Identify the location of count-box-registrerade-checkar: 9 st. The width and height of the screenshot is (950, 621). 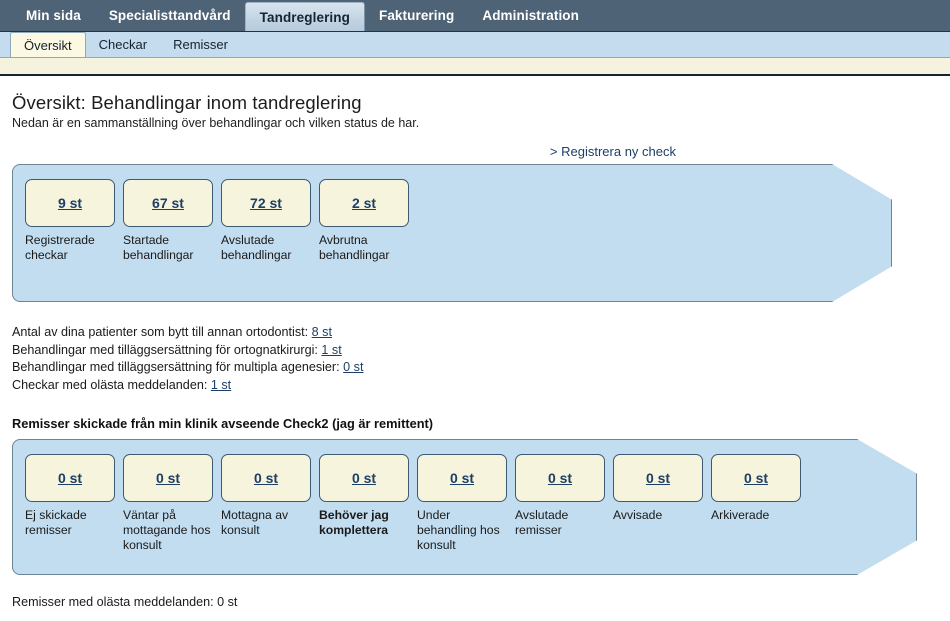
(70, 203).